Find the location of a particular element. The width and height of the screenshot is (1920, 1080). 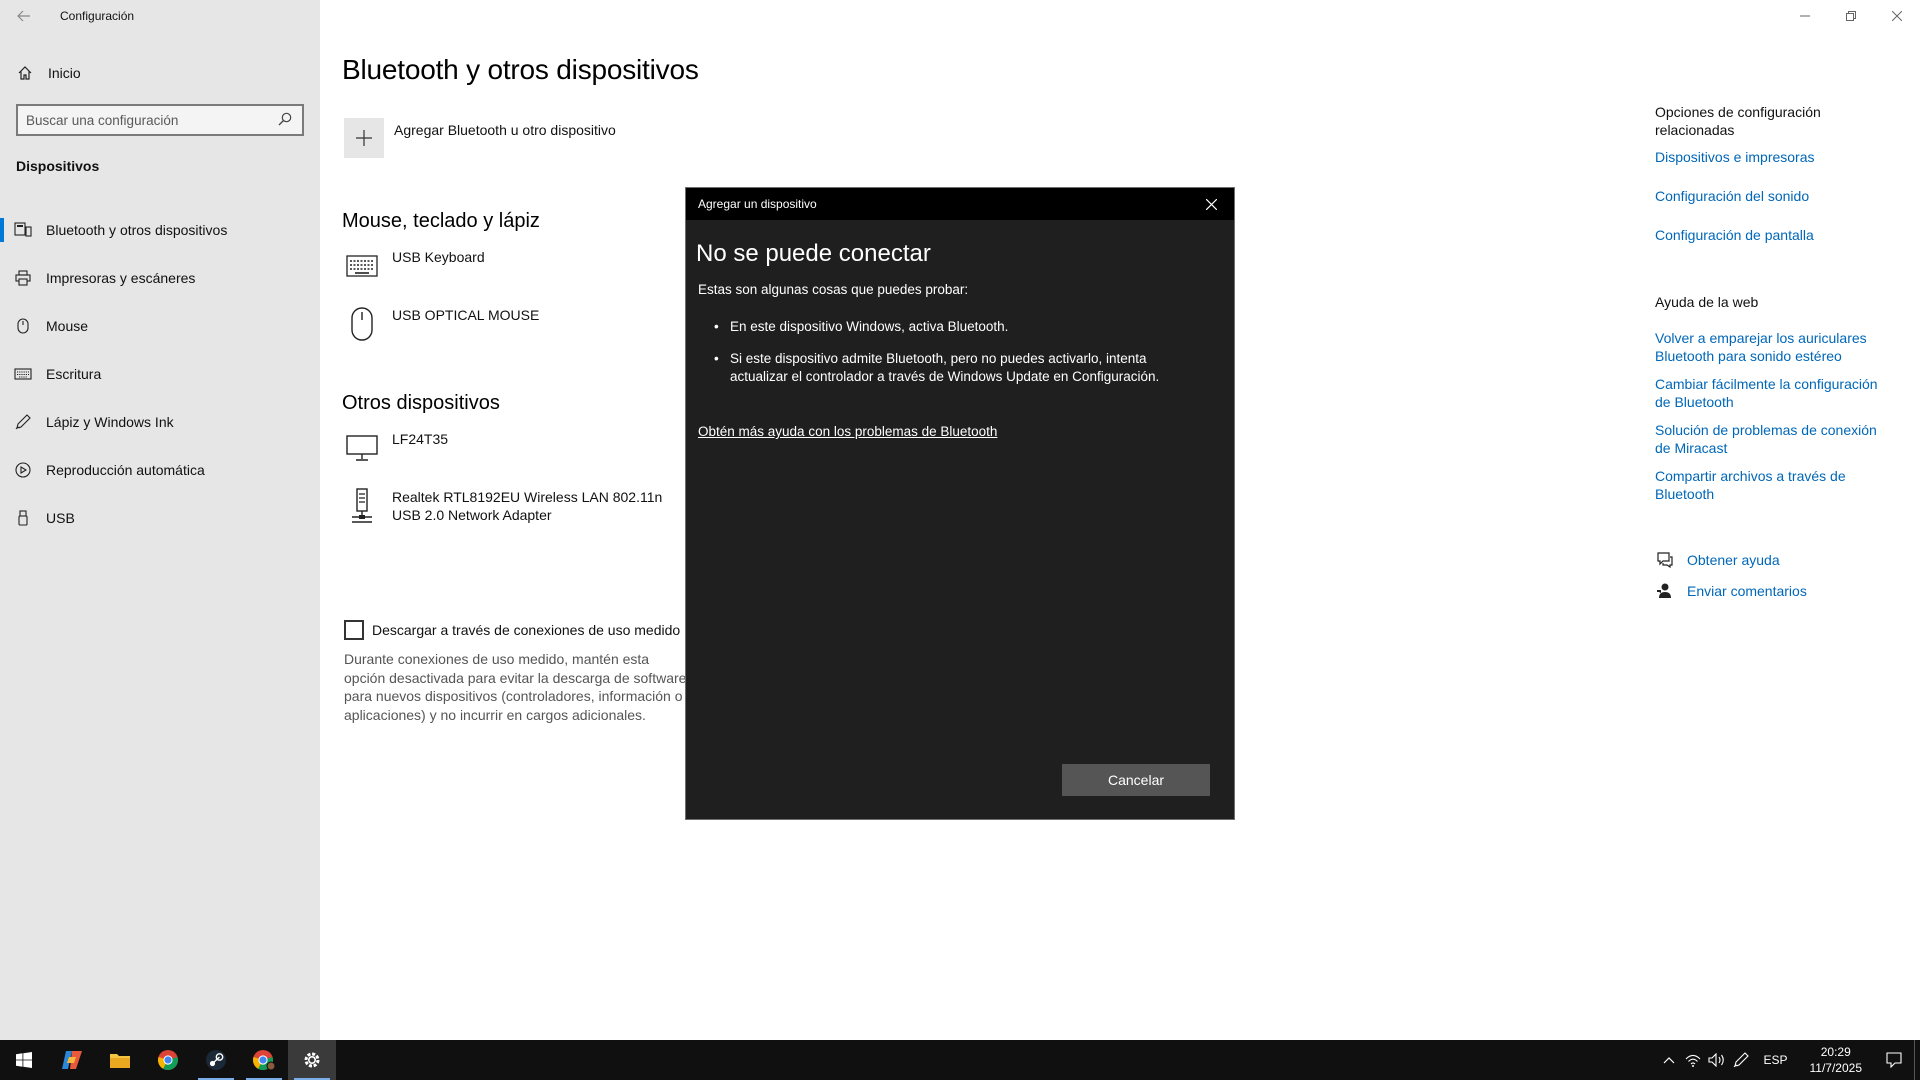

sidebar-item-label: Mouse is located at coordinates (67, 326).